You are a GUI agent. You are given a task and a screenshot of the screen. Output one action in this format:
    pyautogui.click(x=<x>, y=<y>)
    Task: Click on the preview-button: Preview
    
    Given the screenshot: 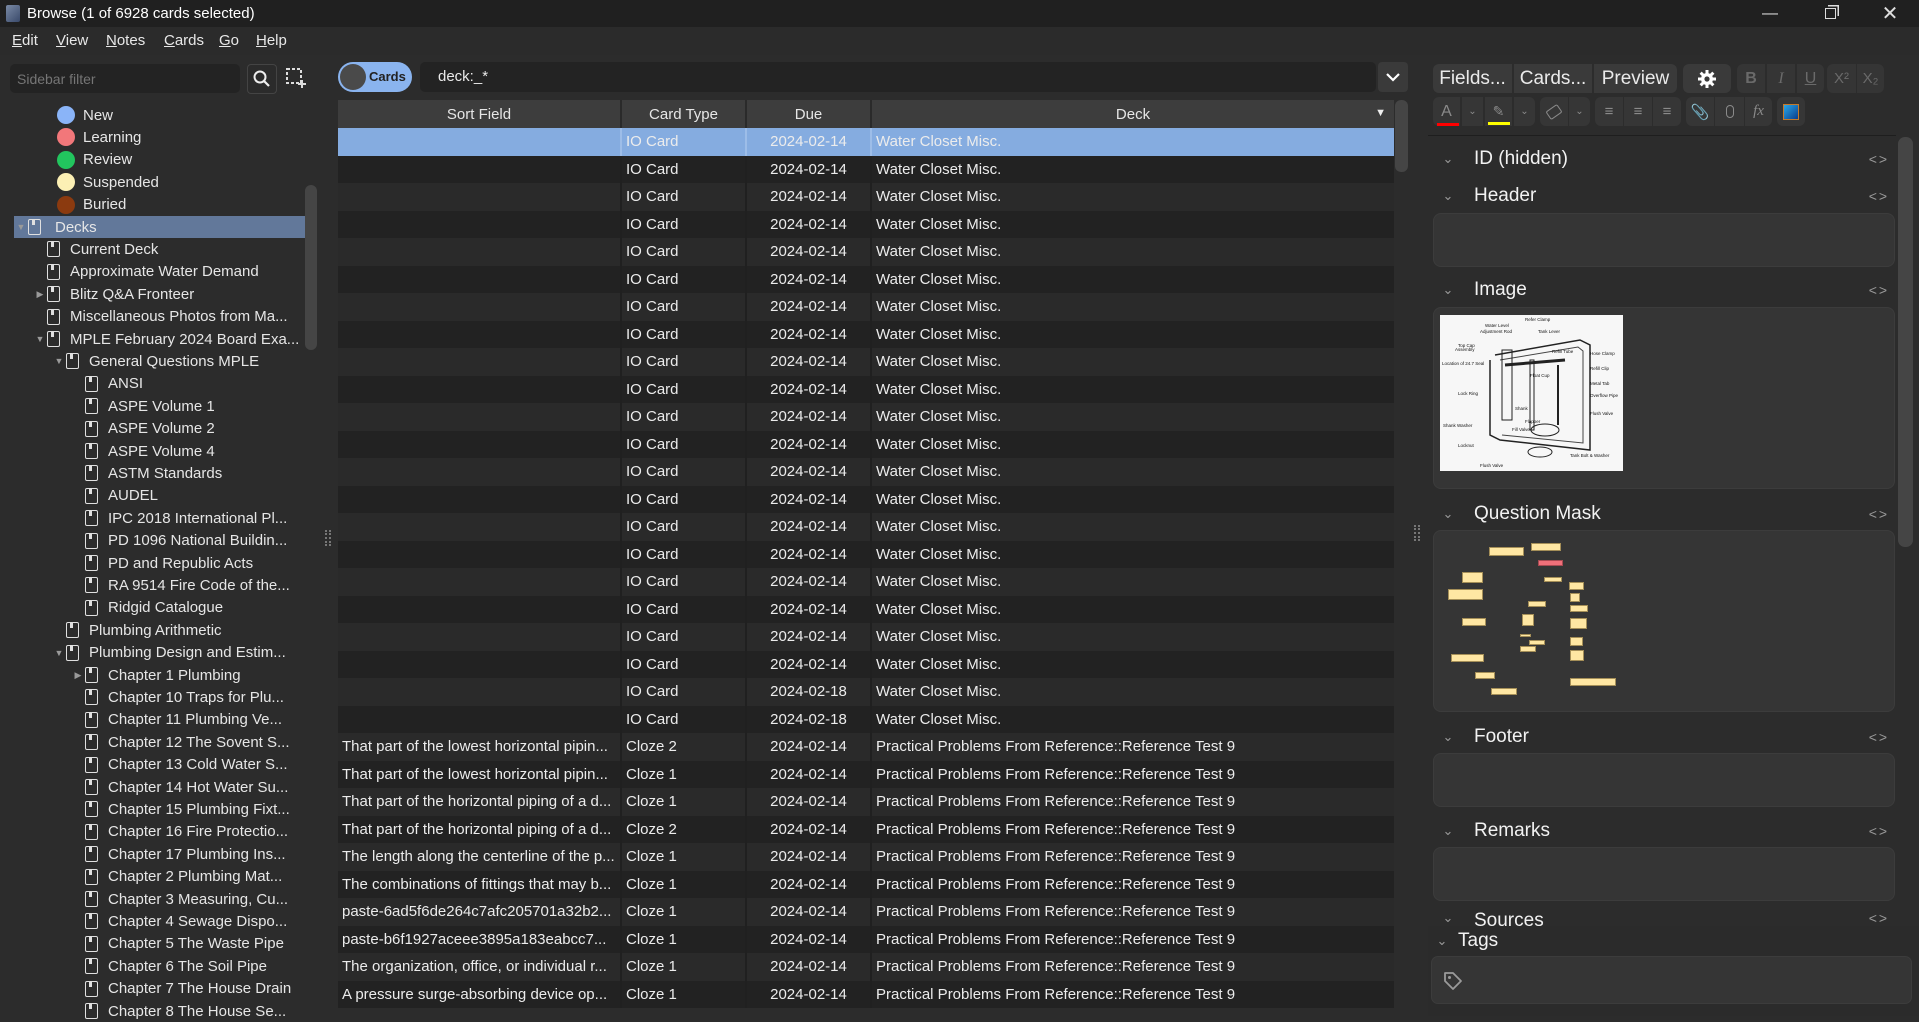 What is the action you would take?
    pyautogui.click(x=1635, y=78)
    